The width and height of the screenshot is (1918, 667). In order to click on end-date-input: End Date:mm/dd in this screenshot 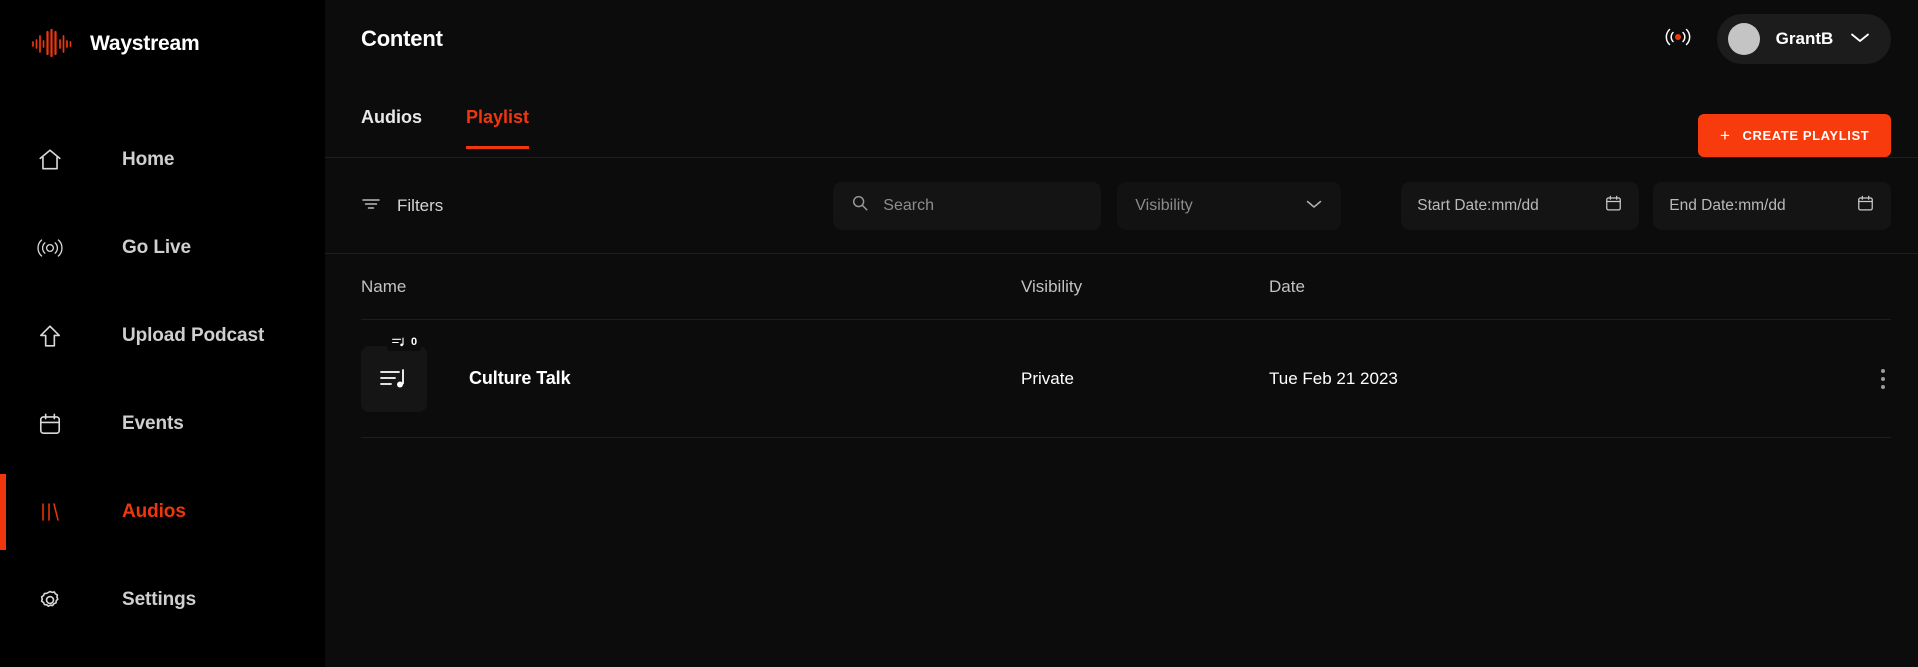, I will do `click(1772, 205)`.